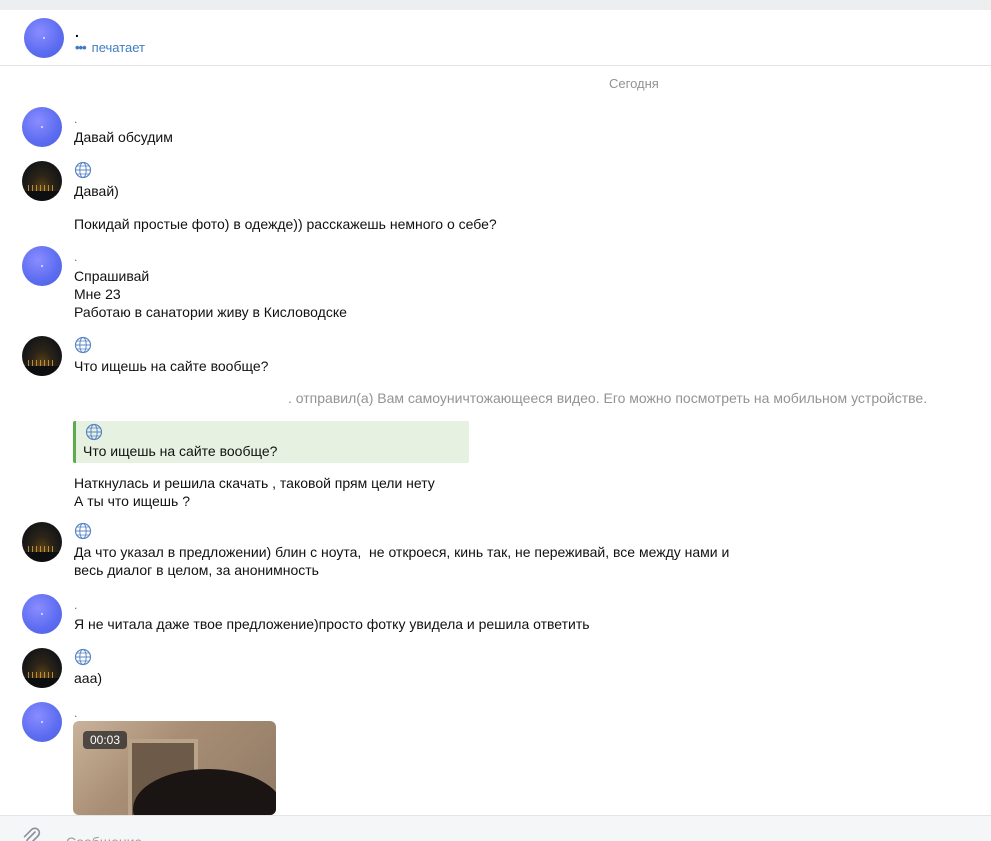 The height and width of the screenshot is (841, 991). What do you see at coordinates (271, 442) in the screenshot?
I see `quoted-message: Что ищешь на сайте вообще?` at bounding box center [271, 442].